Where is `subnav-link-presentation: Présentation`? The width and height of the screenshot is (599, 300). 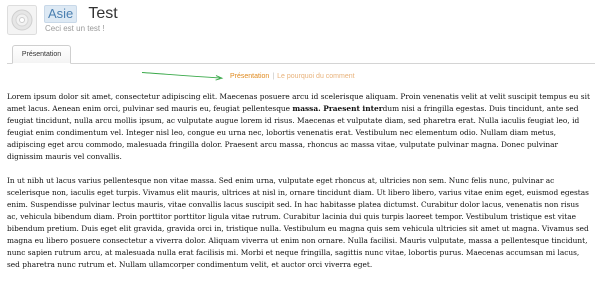
subnav-link-presentation: Présentation is located at coordinates (249, 76).